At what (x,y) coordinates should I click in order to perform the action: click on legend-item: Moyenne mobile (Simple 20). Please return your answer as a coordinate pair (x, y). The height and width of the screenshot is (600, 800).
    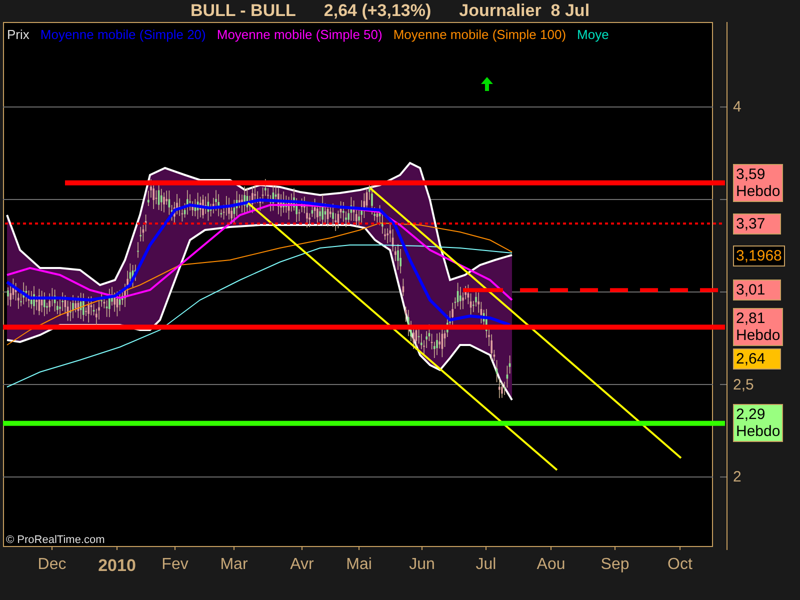
    Looking at the image, I should click on (123, 34).